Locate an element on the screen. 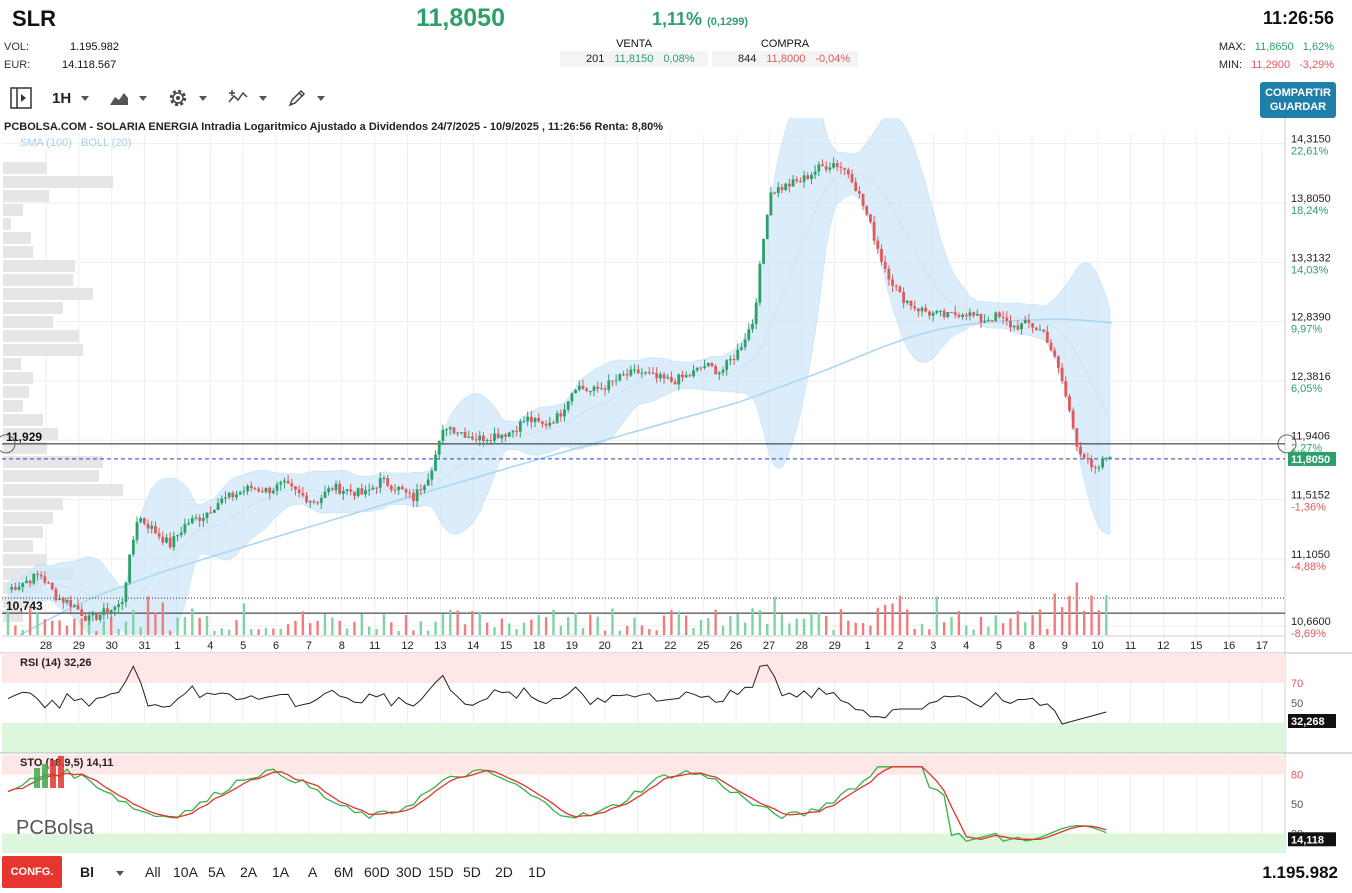 The width and height of the screenshot is (1352, 893). price-tick-label: 10,6600 is located at coordinates (1311, 622).